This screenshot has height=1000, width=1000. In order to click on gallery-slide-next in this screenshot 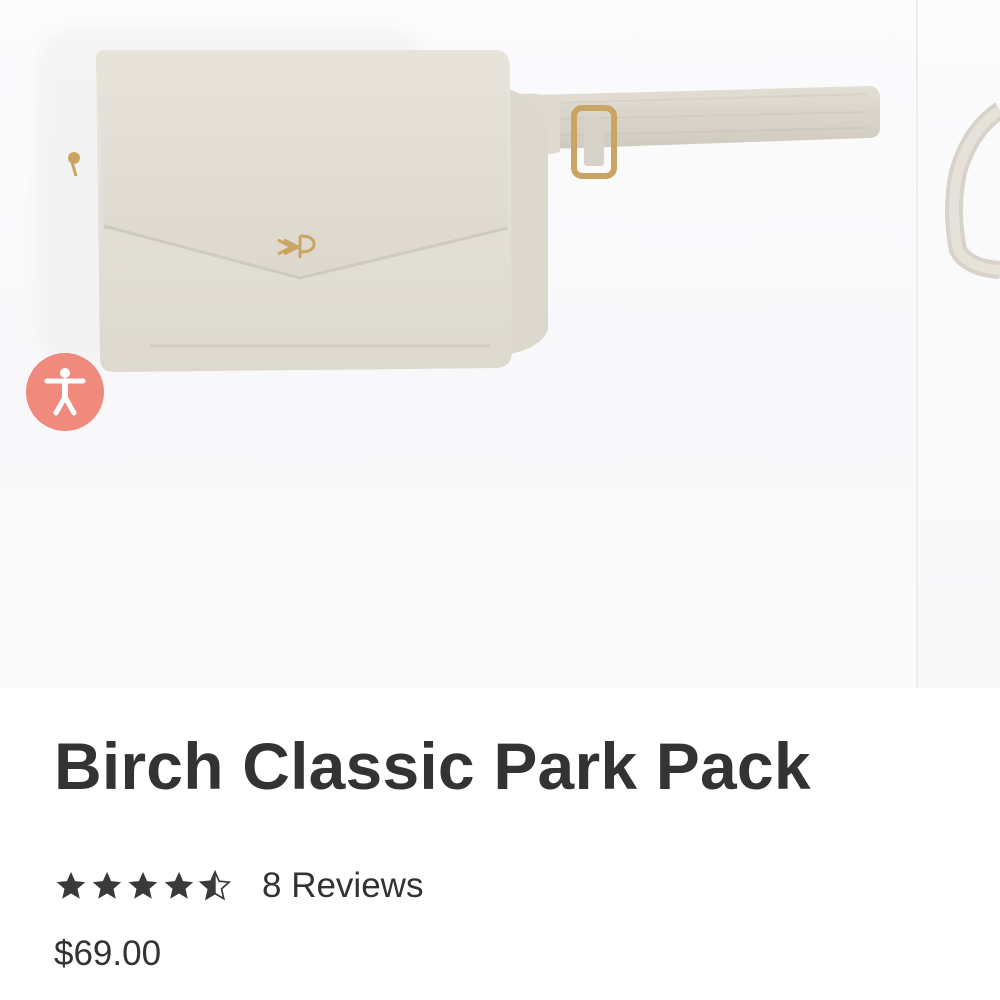, I will do `click(959, 344)`.